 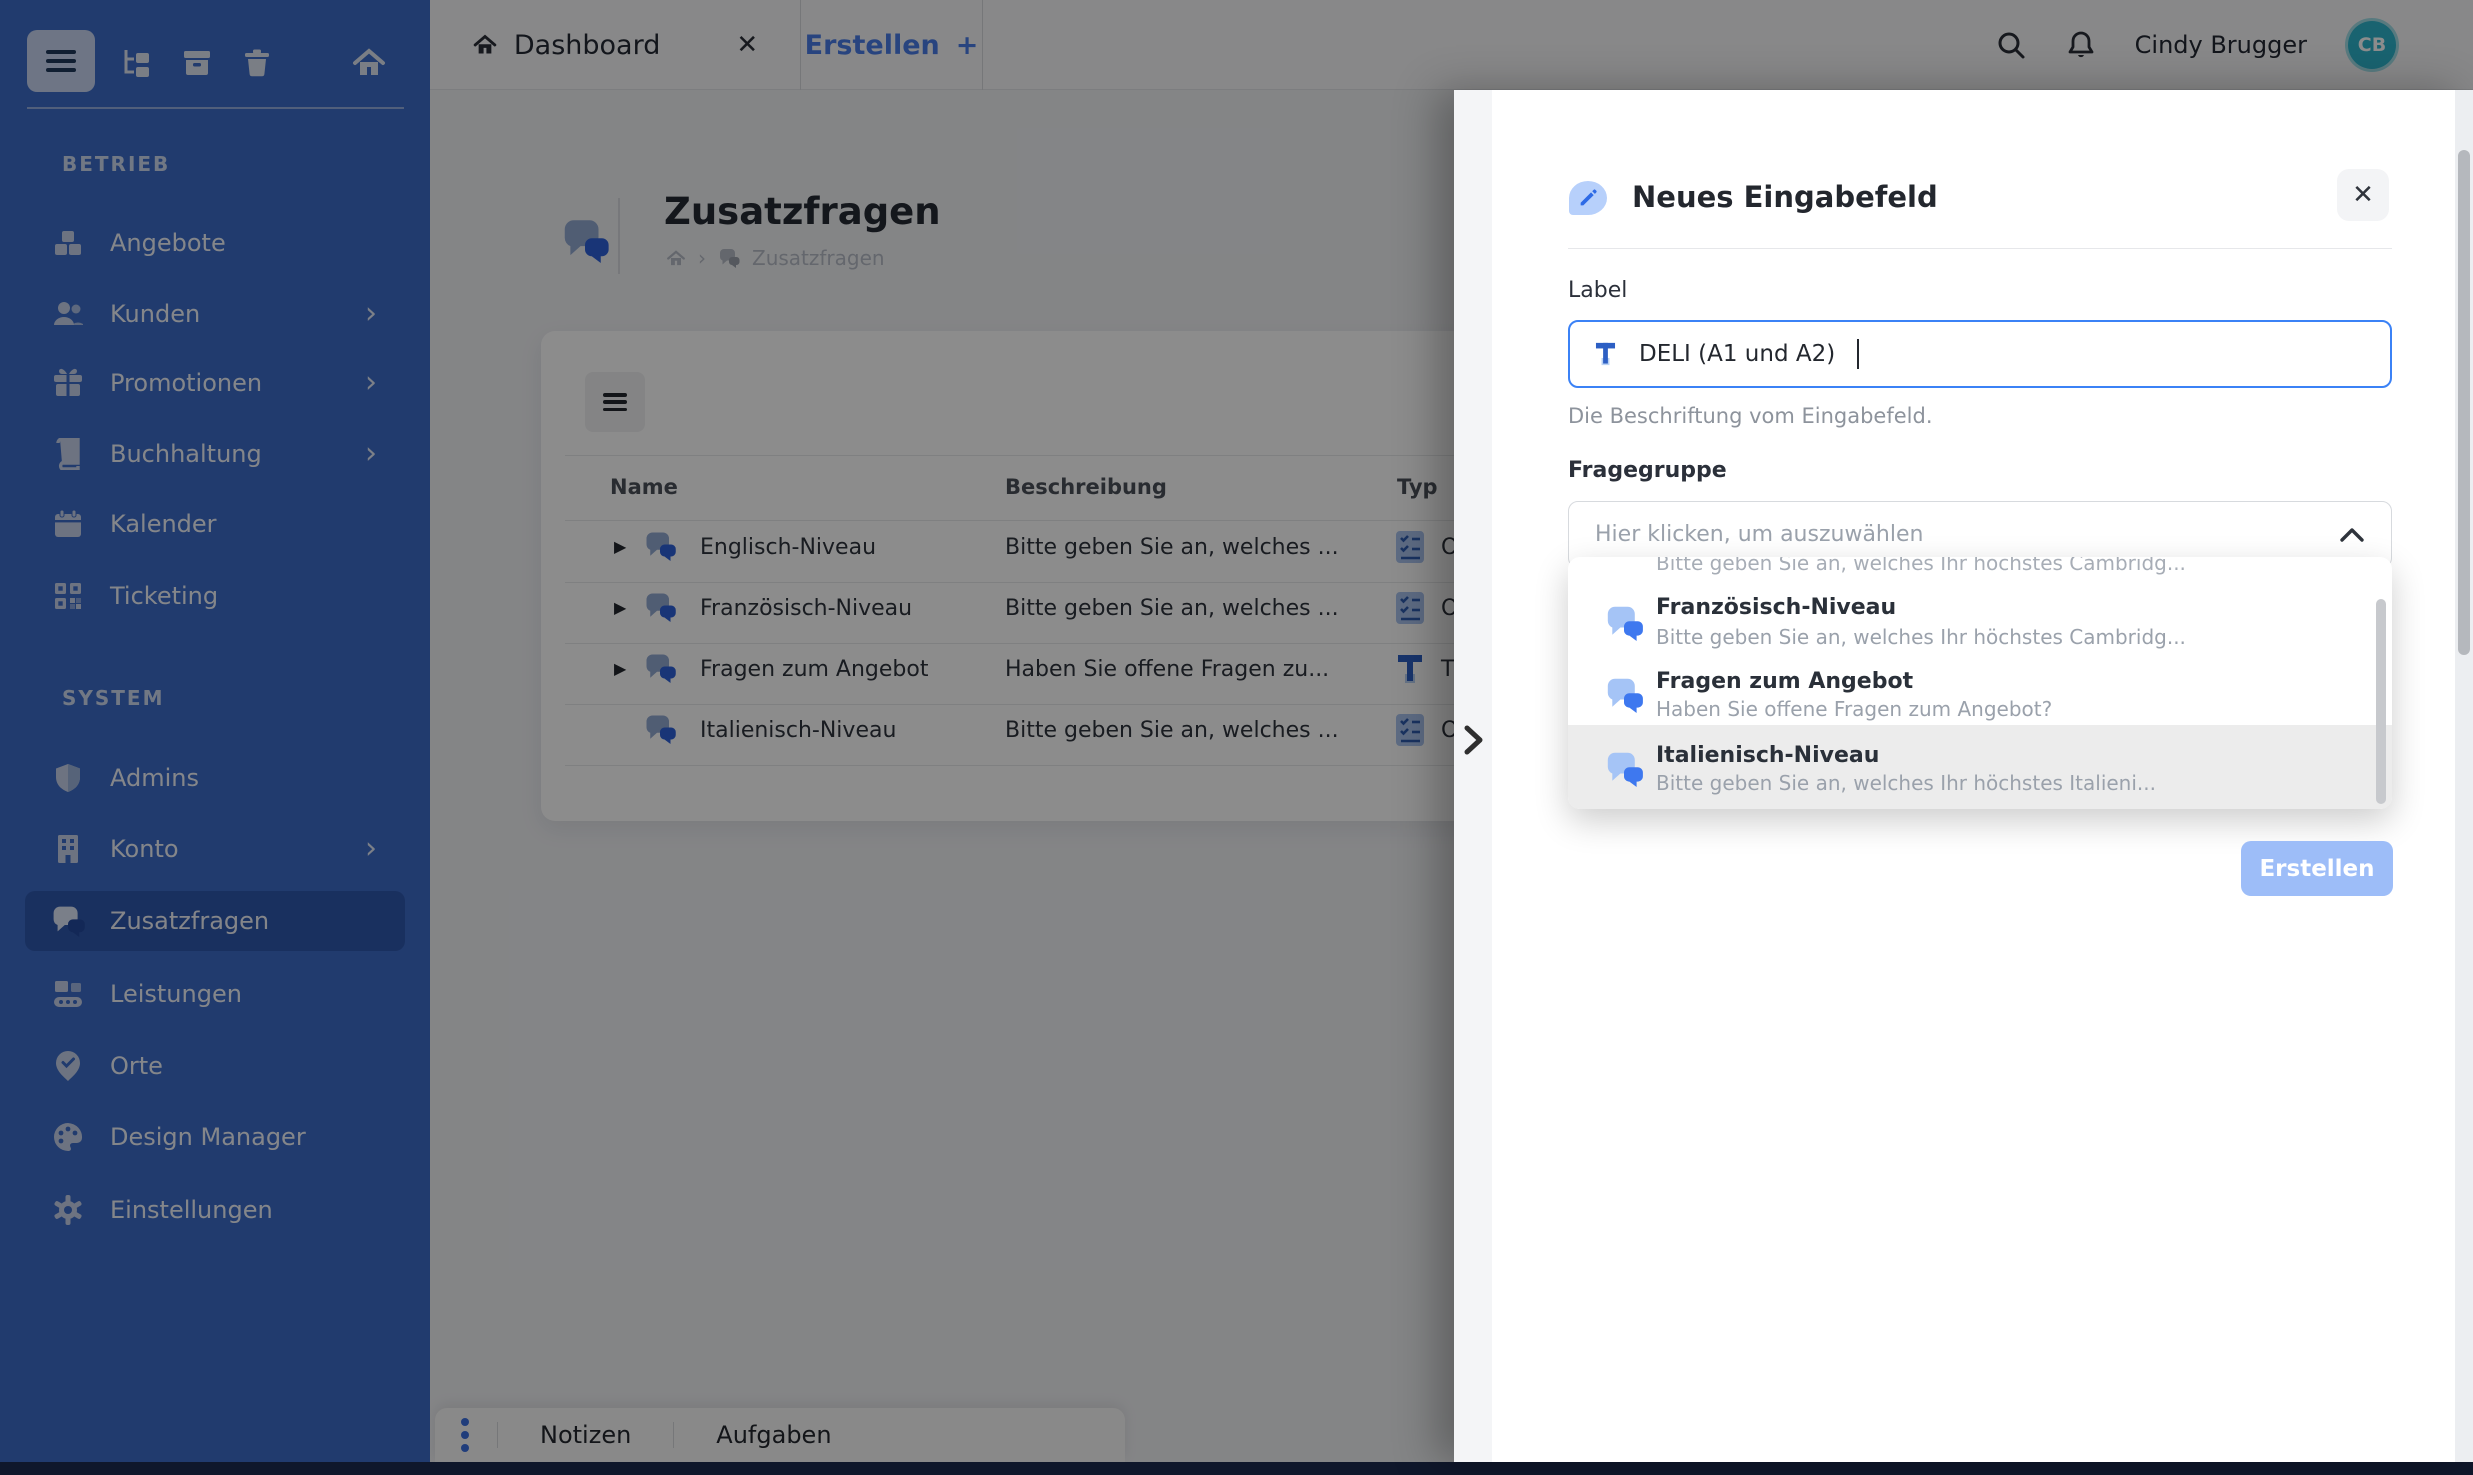 I want to click on select-placeholder: Hier klicken, um auszuwählen, so click(x=1759, y=534).